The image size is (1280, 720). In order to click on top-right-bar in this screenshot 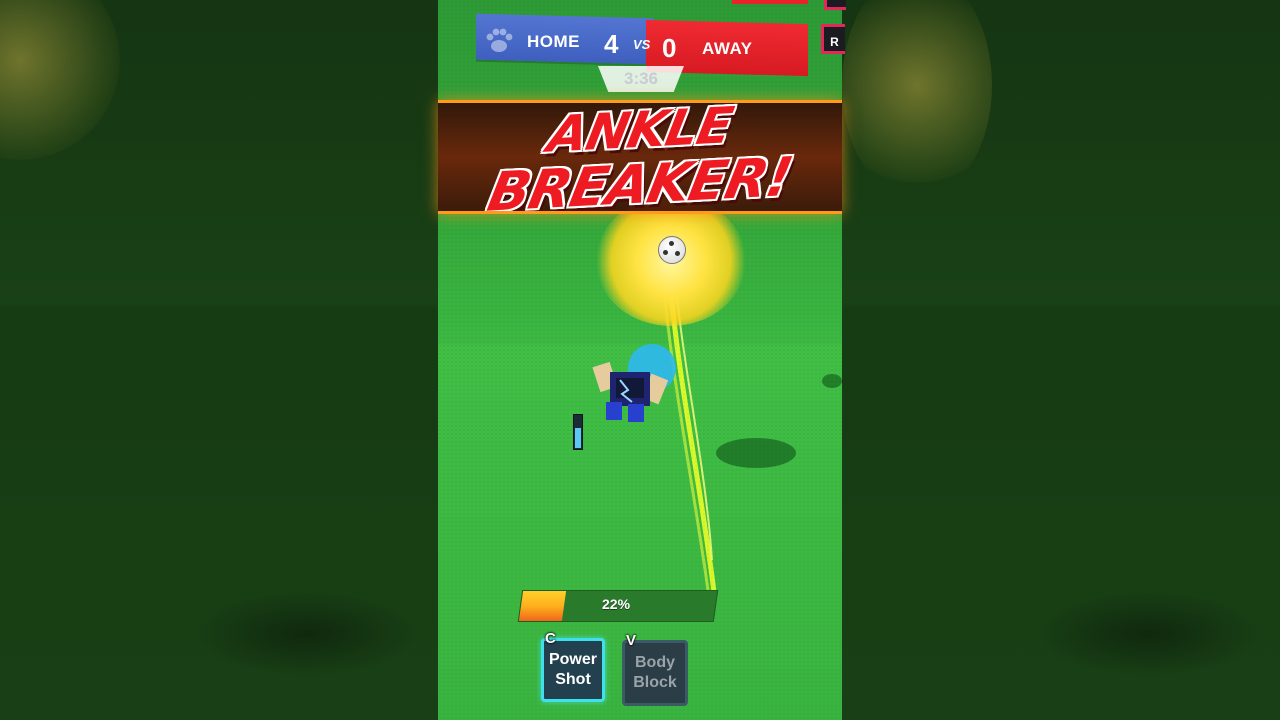, I will do `click(770, 2)`.